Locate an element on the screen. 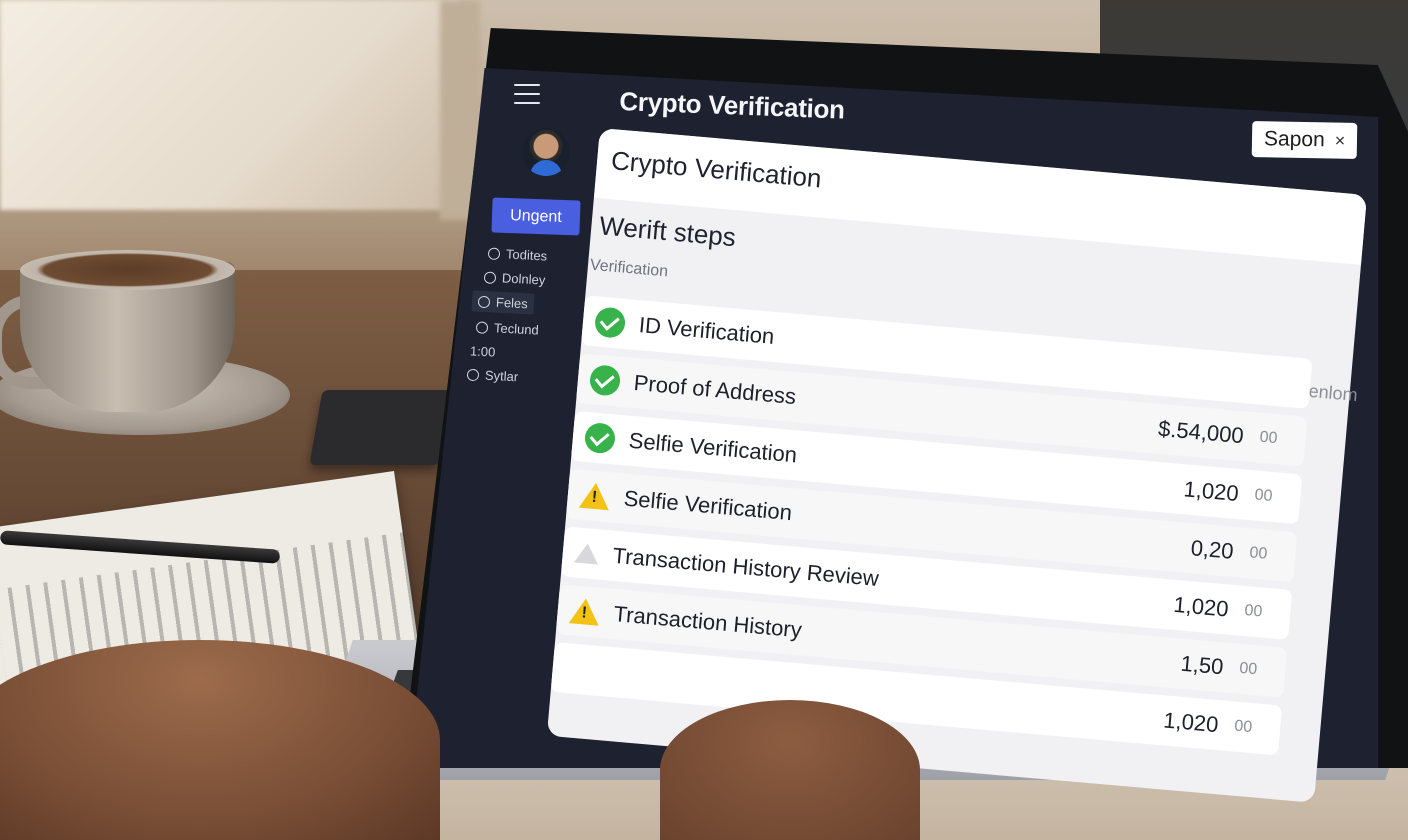 This screenshot has width=1408, height=840. sidebar-item-label: 1:00 is located at coordinates (482, 351).